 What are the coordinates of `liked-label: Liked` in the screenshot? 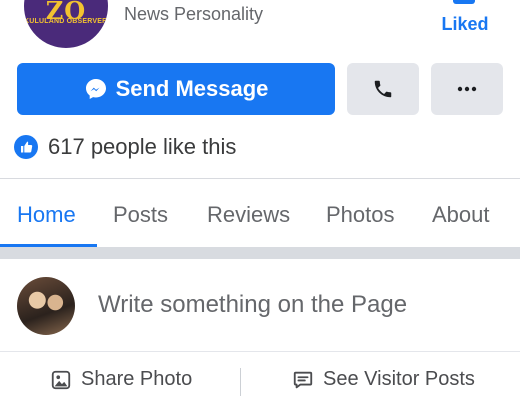 It's located at (465, 24).